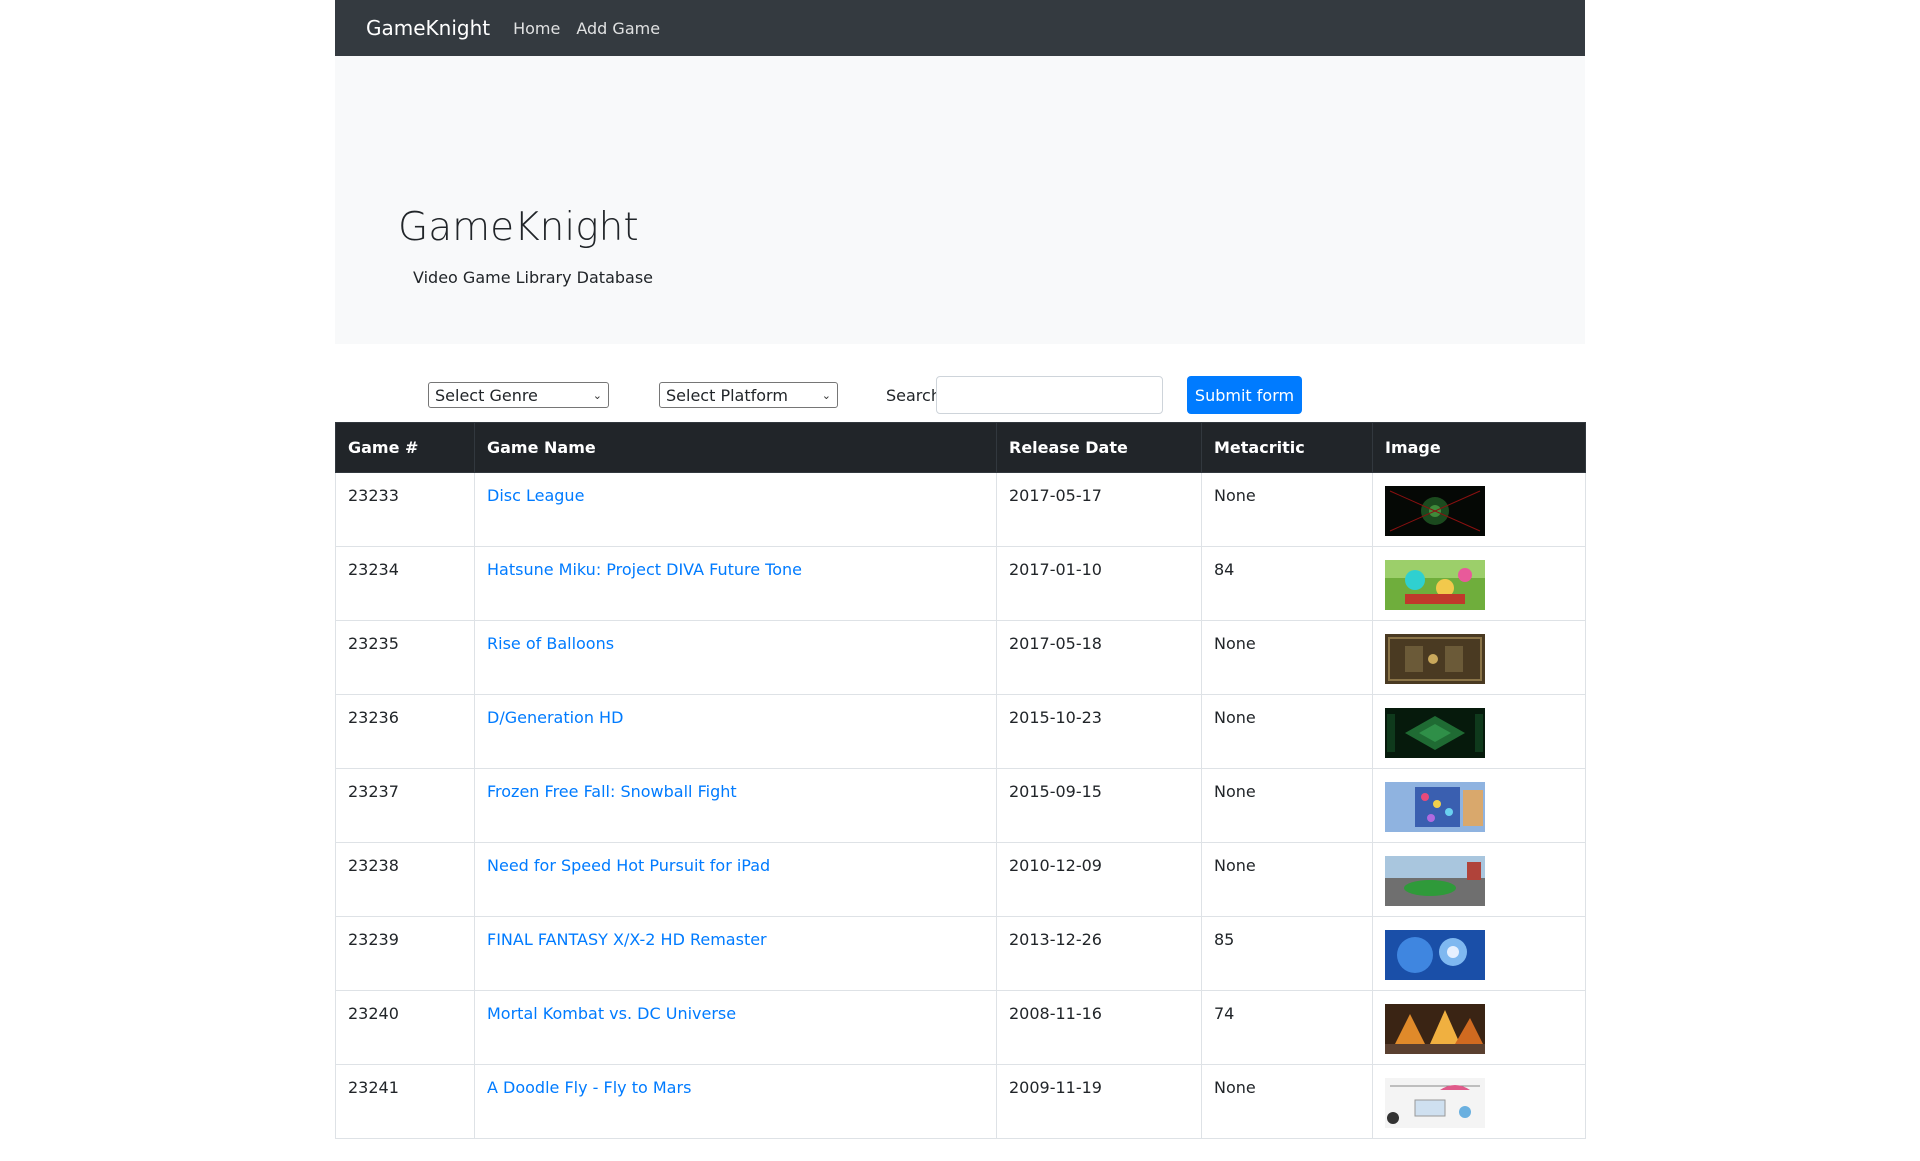 The width and height of the screenshot is (1920, 1161). I want to click on cell-game-name: Need for Speed Hot Pursuit for iPad, so click(735, 879).